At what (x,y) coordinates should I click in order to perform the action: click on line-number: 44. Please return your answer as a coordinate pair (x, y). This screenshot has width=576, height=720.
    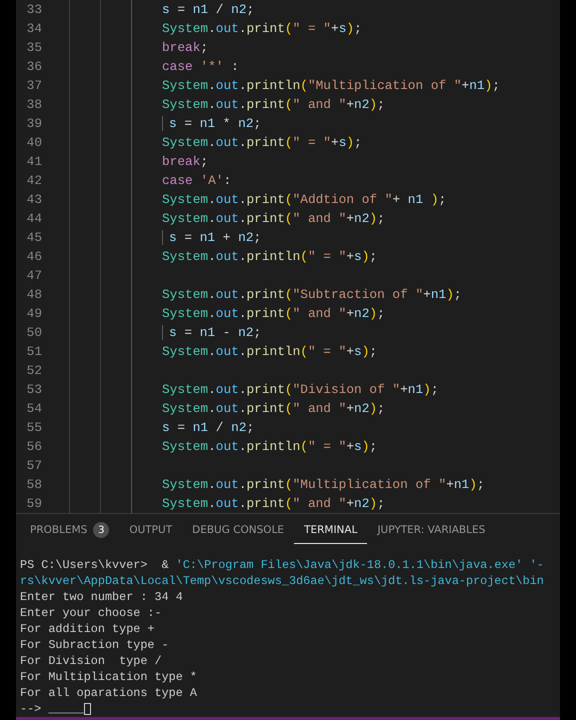
    Looking at the image, I should click on (34, 218).